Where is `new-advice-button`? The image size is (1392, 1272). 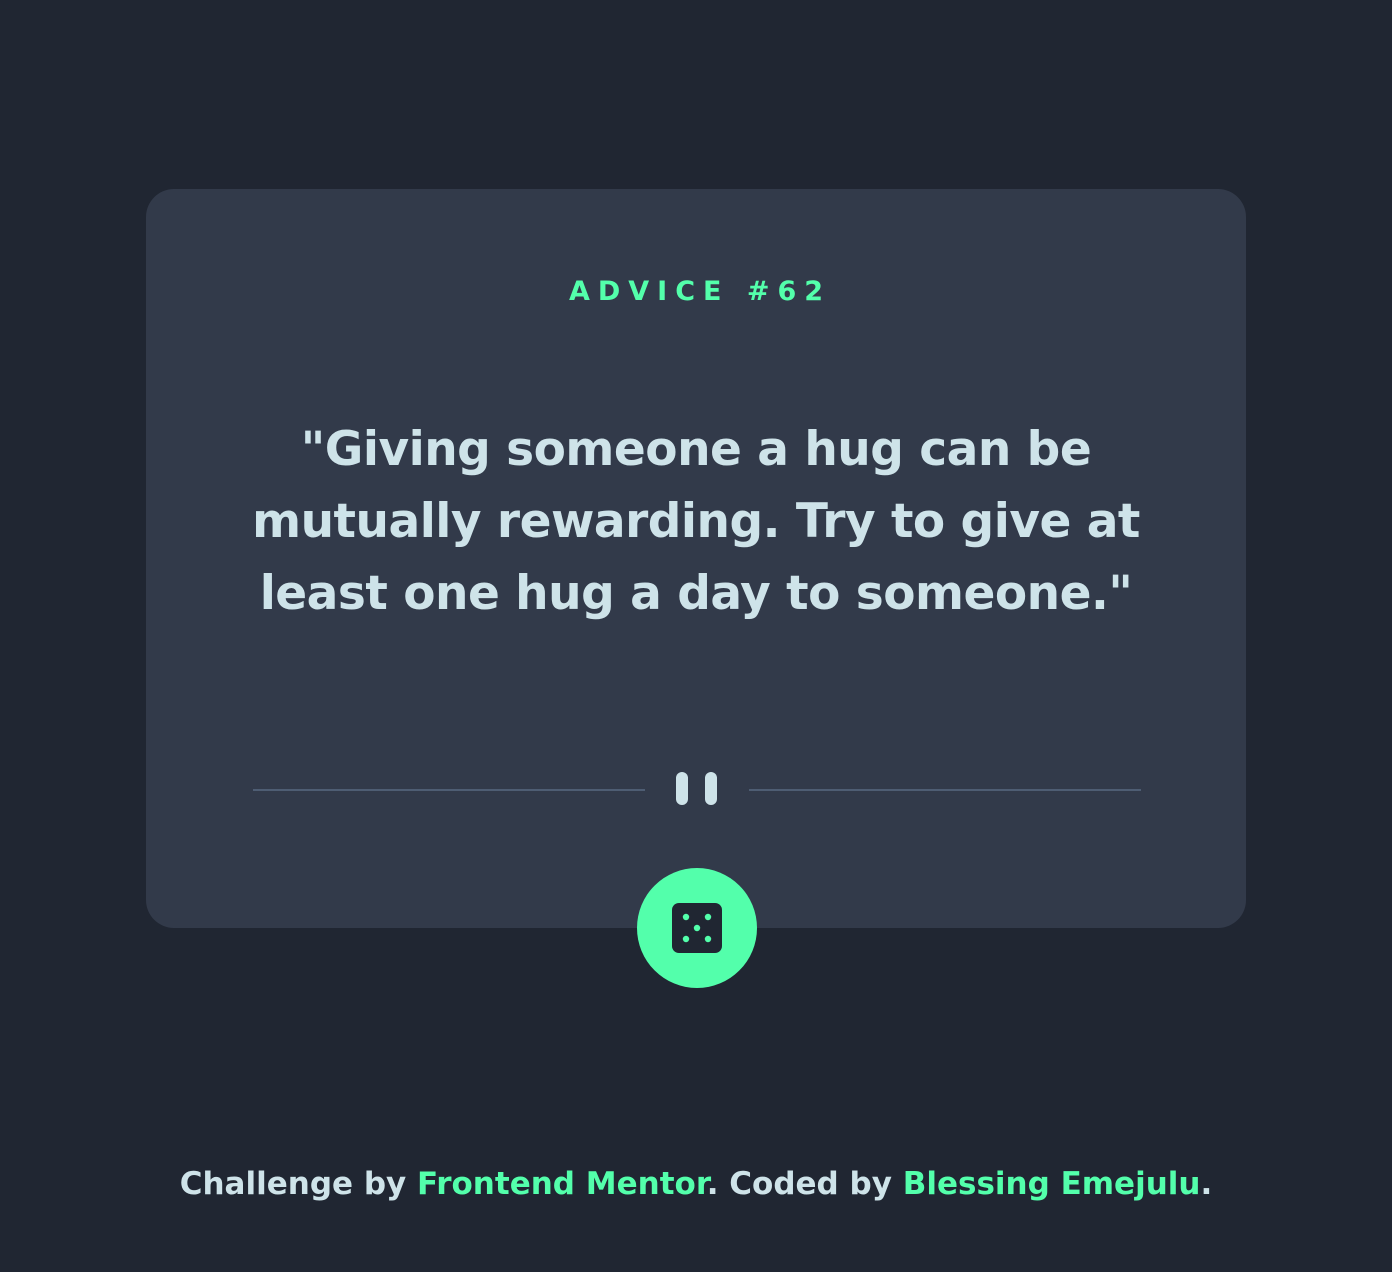 new-advice-button is located at coordinates (697, 928).